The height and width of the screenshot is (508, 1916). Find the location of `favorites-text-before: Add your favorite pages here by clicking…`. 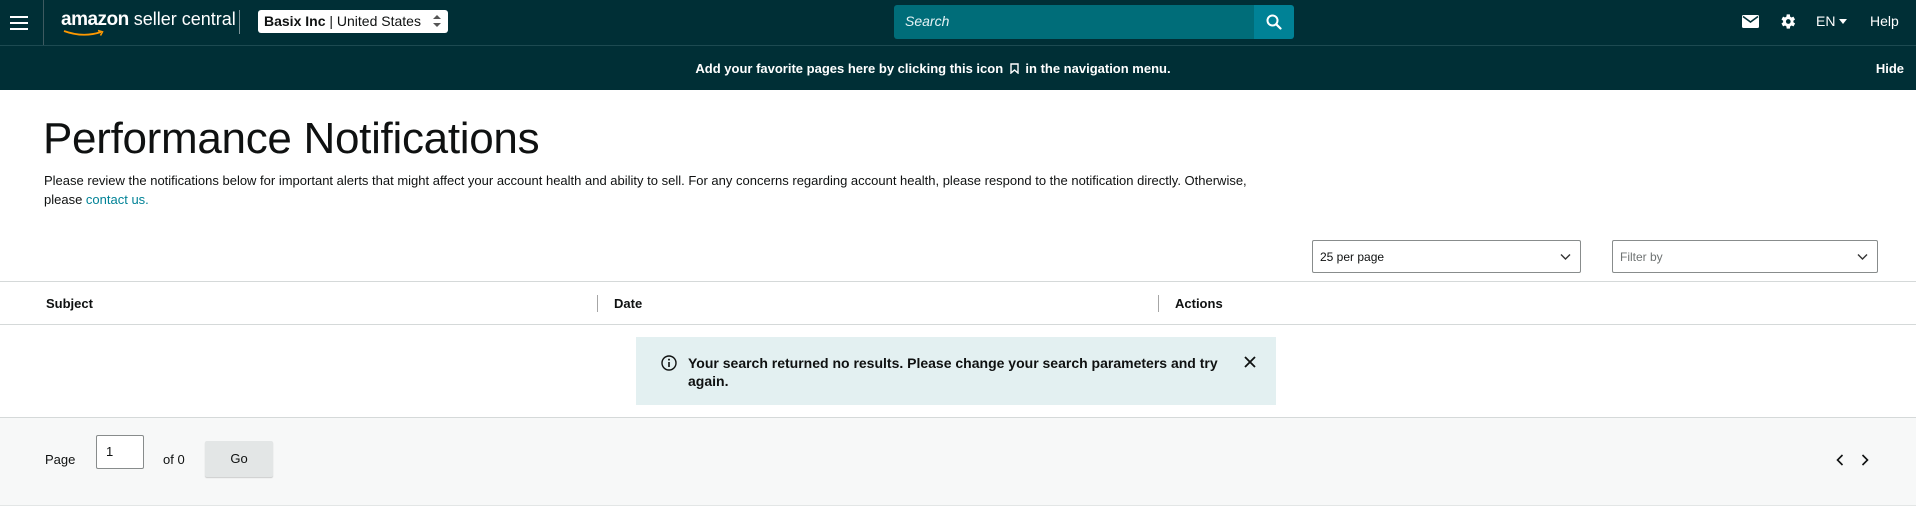

favorites-text-before: Add your favorite pages here by clicking… is located at coordinates (849, 68).